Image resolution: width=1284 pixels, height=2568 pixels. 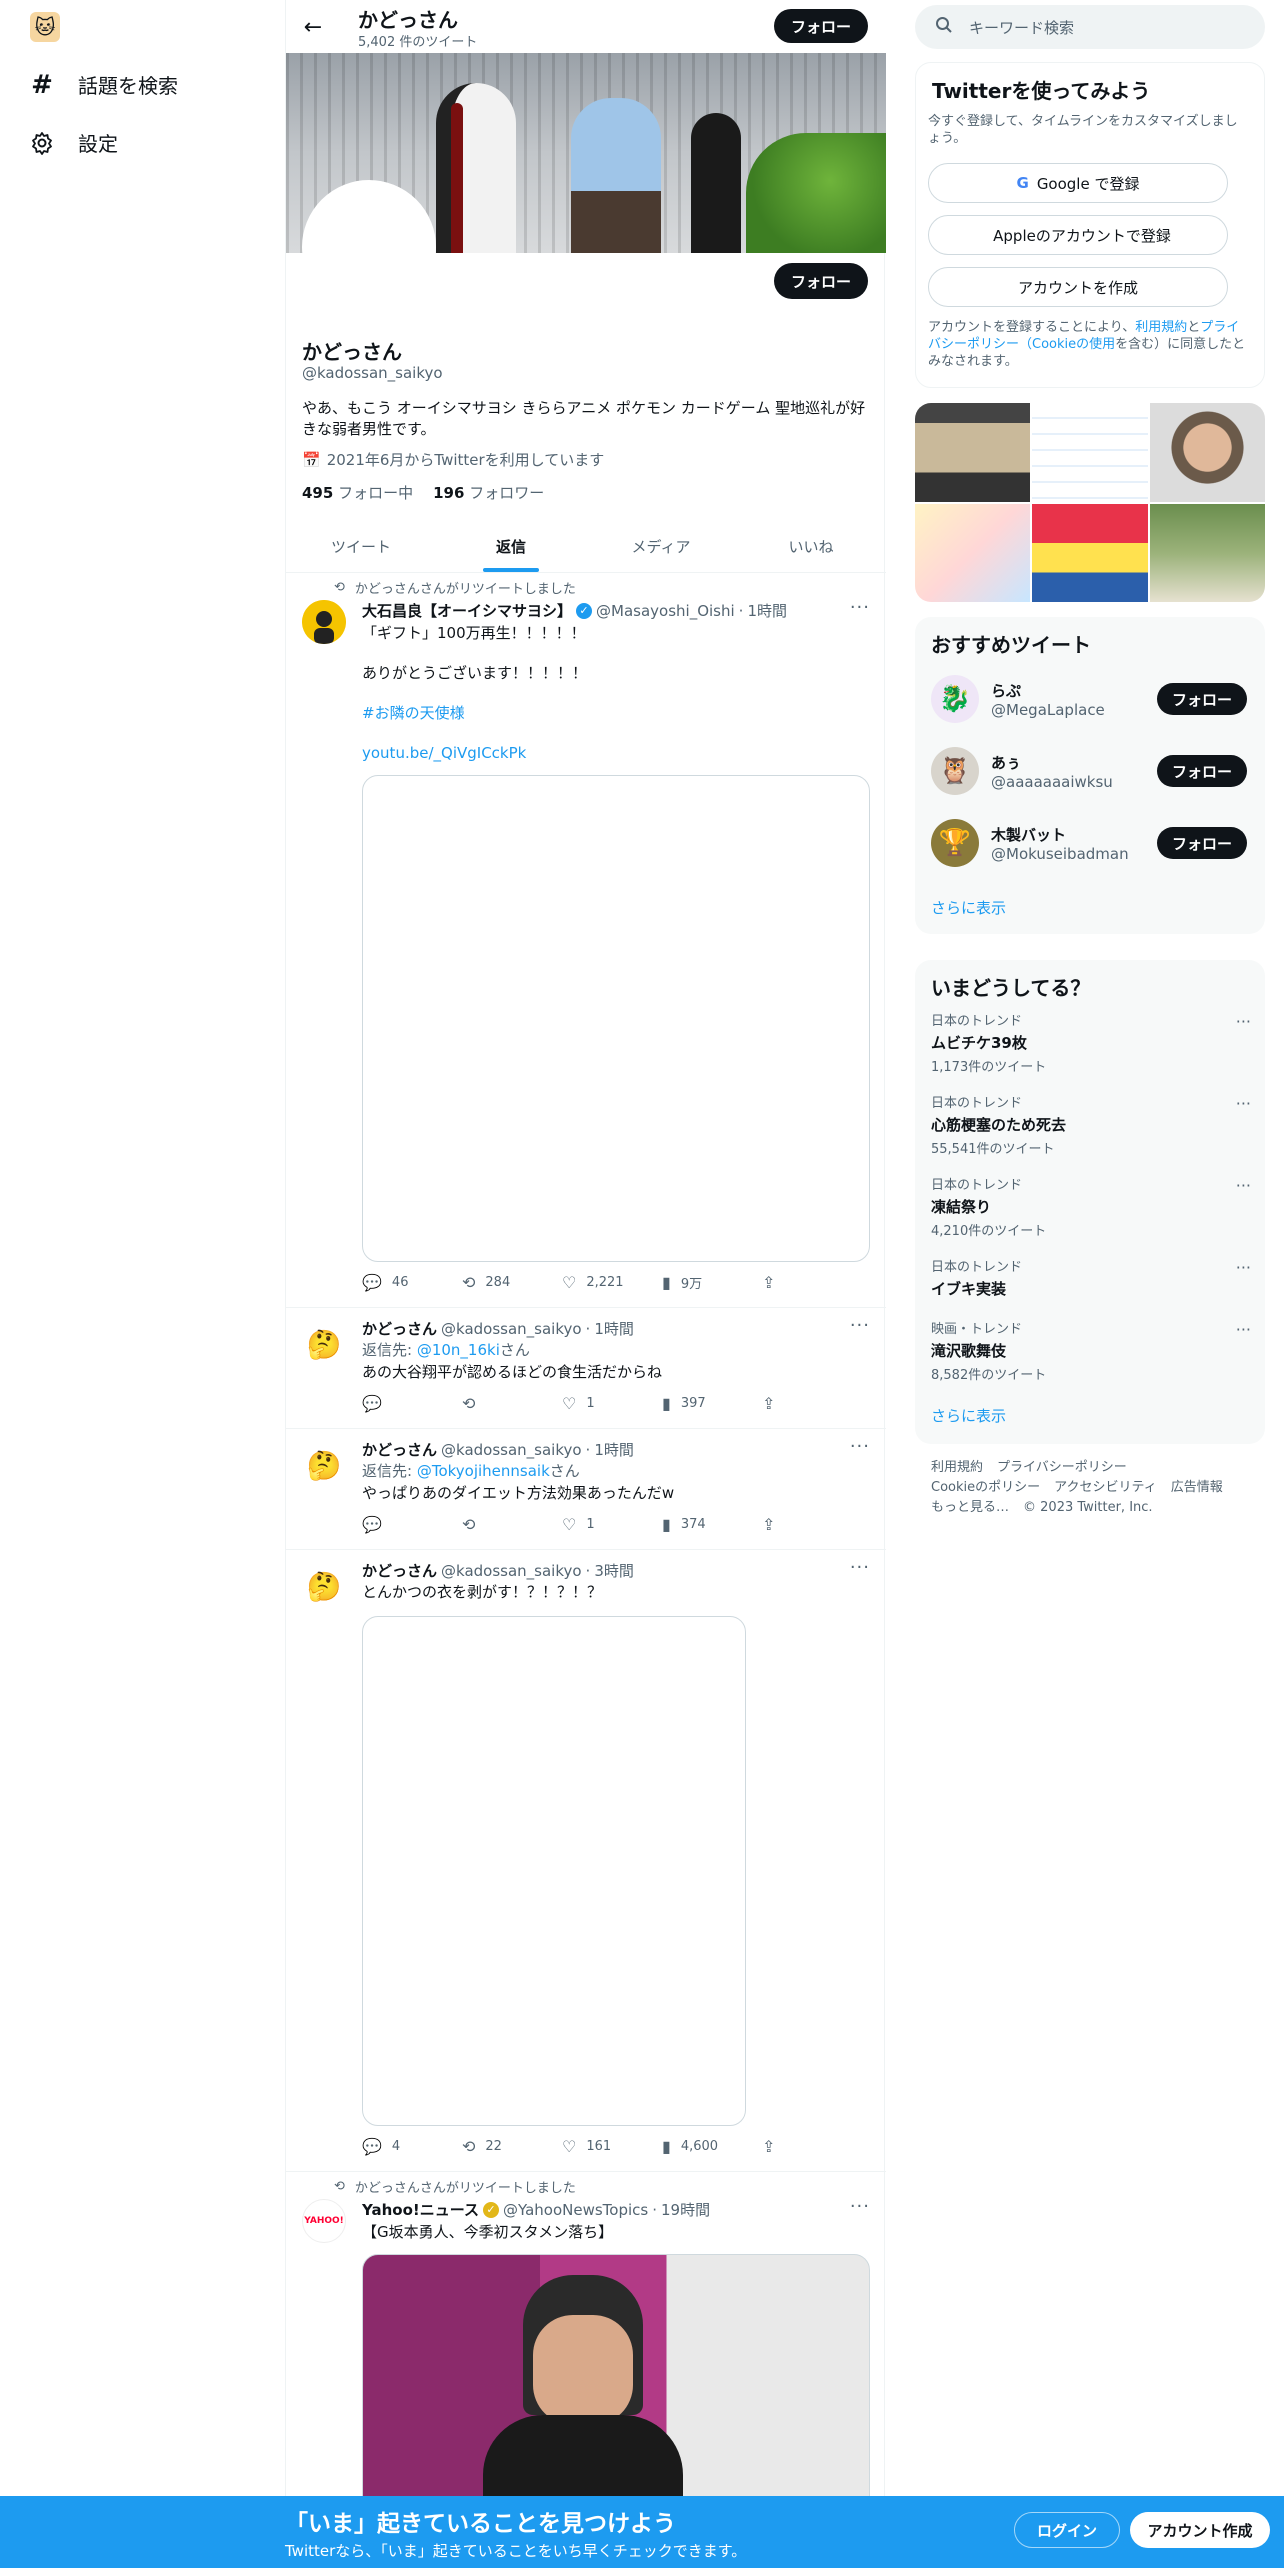 I want to click on avatar, so click(x=324, y=622).